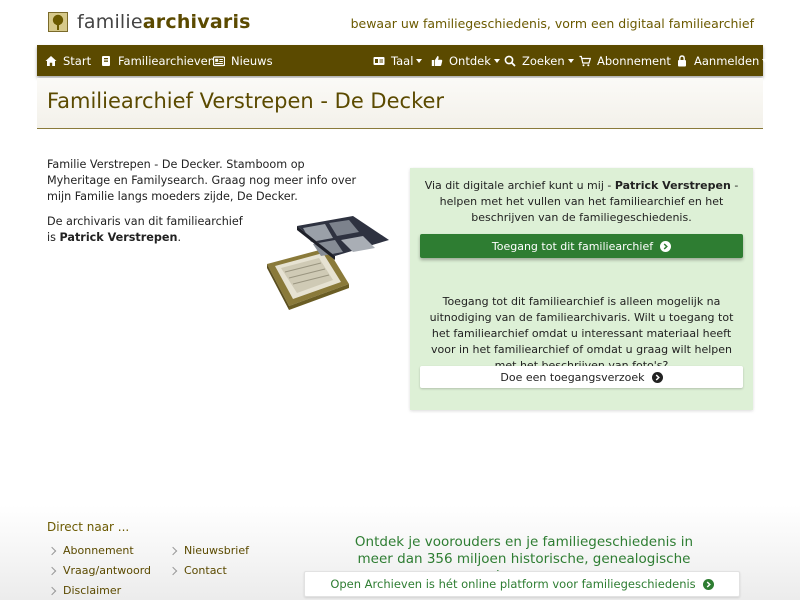  I want to click on language-icon, so click(379, 60).